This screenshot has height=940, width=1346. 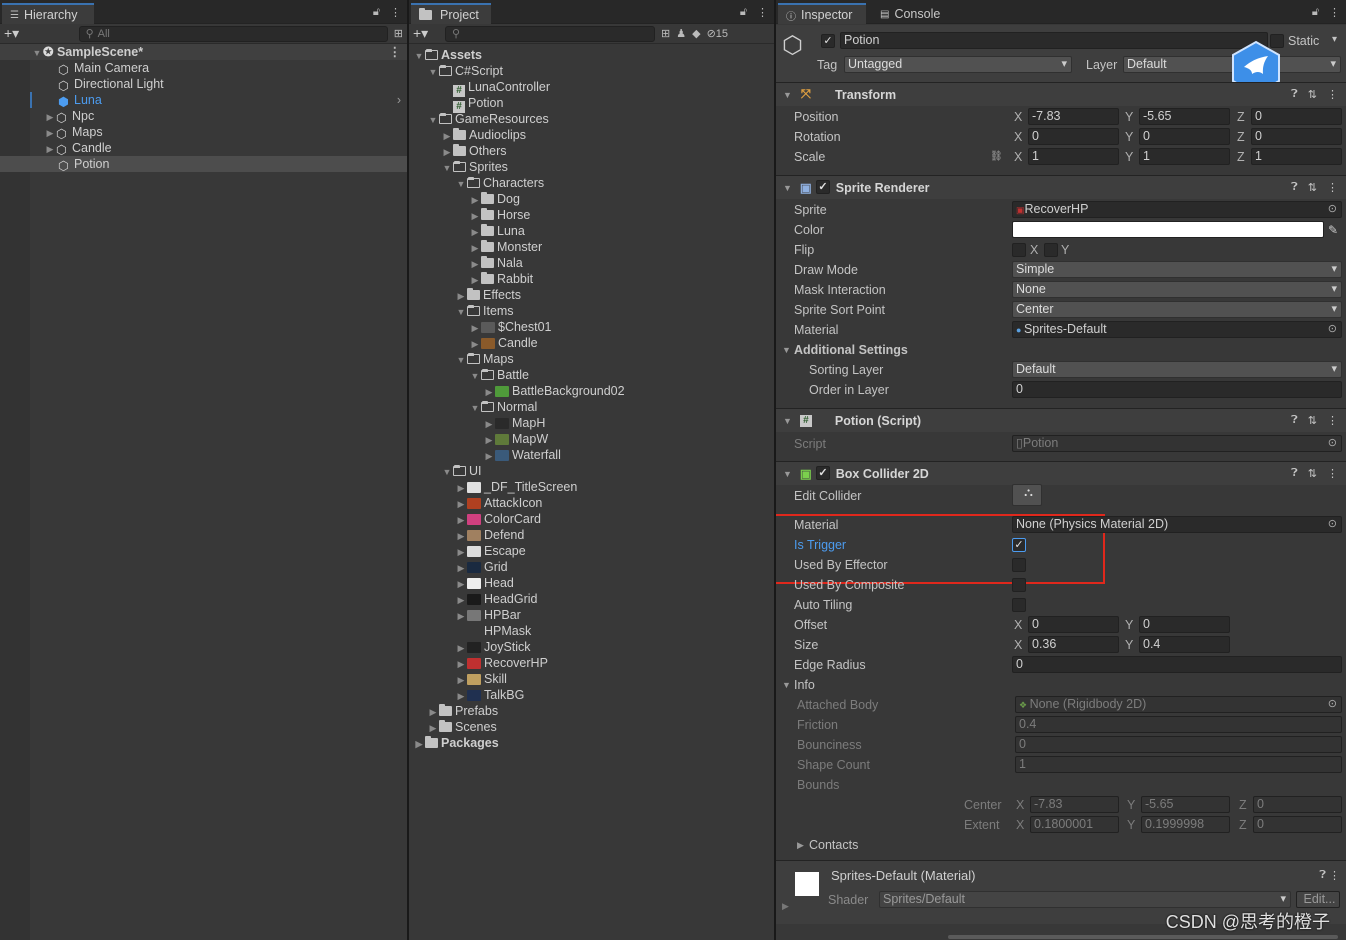 I want to click on project-item: HPMask, so click(x=591, y=631).